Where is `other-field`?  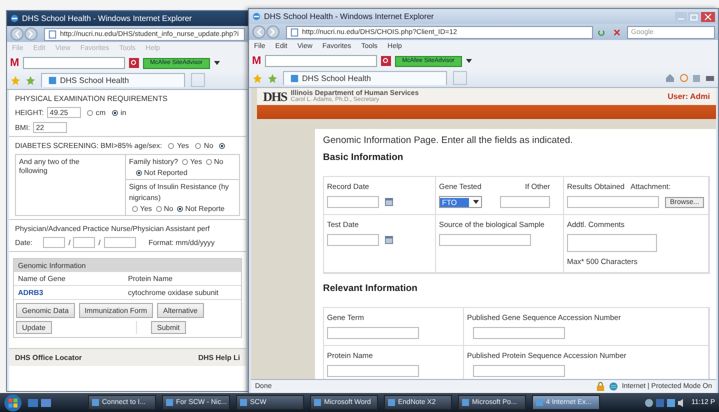
other-field is located at coordinates (525, 202).